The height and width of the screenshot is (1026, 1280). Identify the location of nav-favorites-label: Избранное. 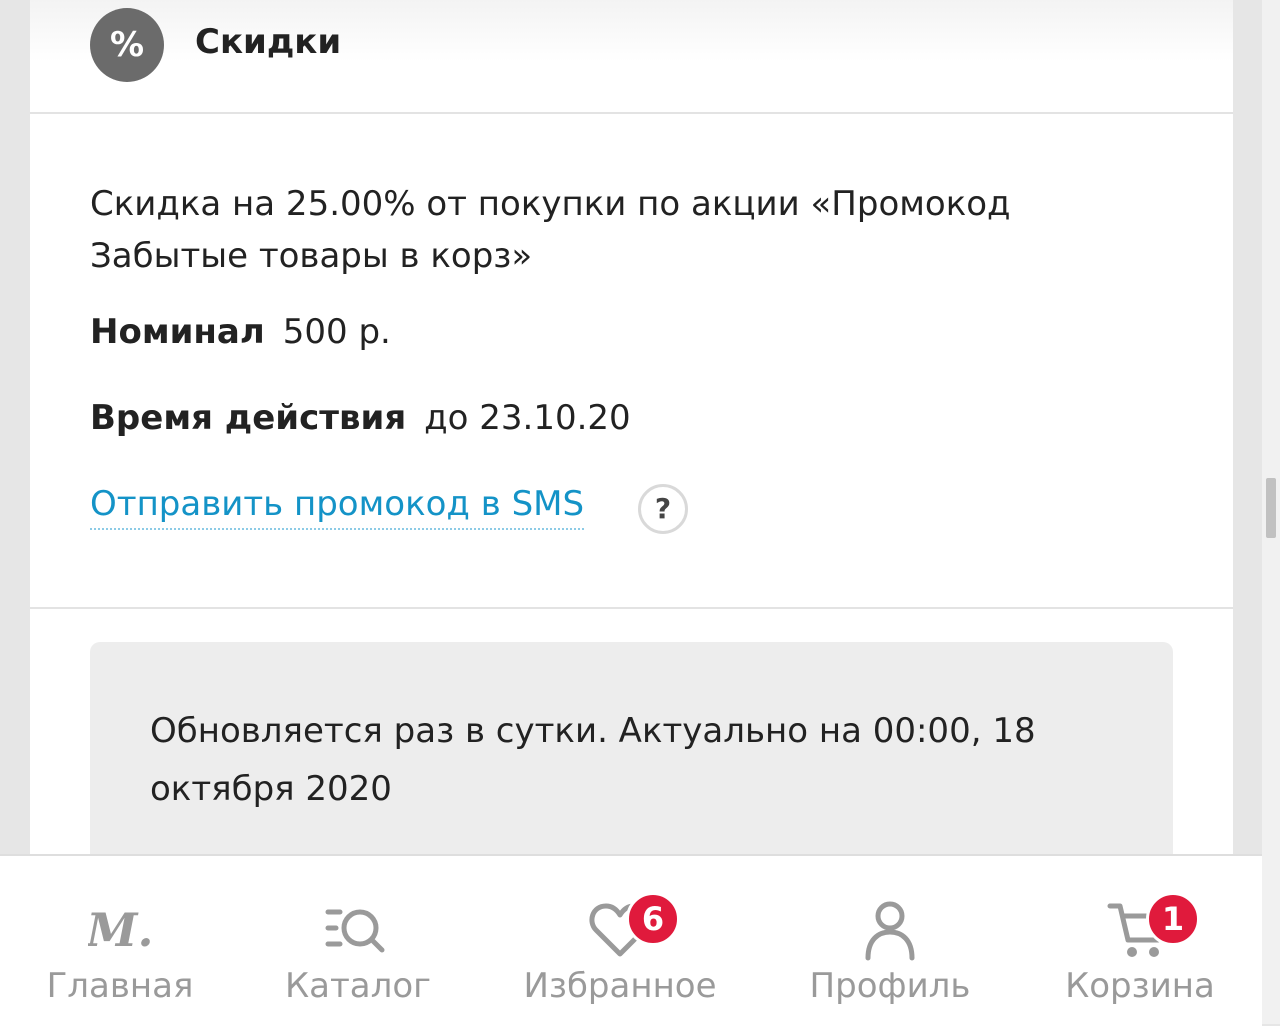
(620, 986).